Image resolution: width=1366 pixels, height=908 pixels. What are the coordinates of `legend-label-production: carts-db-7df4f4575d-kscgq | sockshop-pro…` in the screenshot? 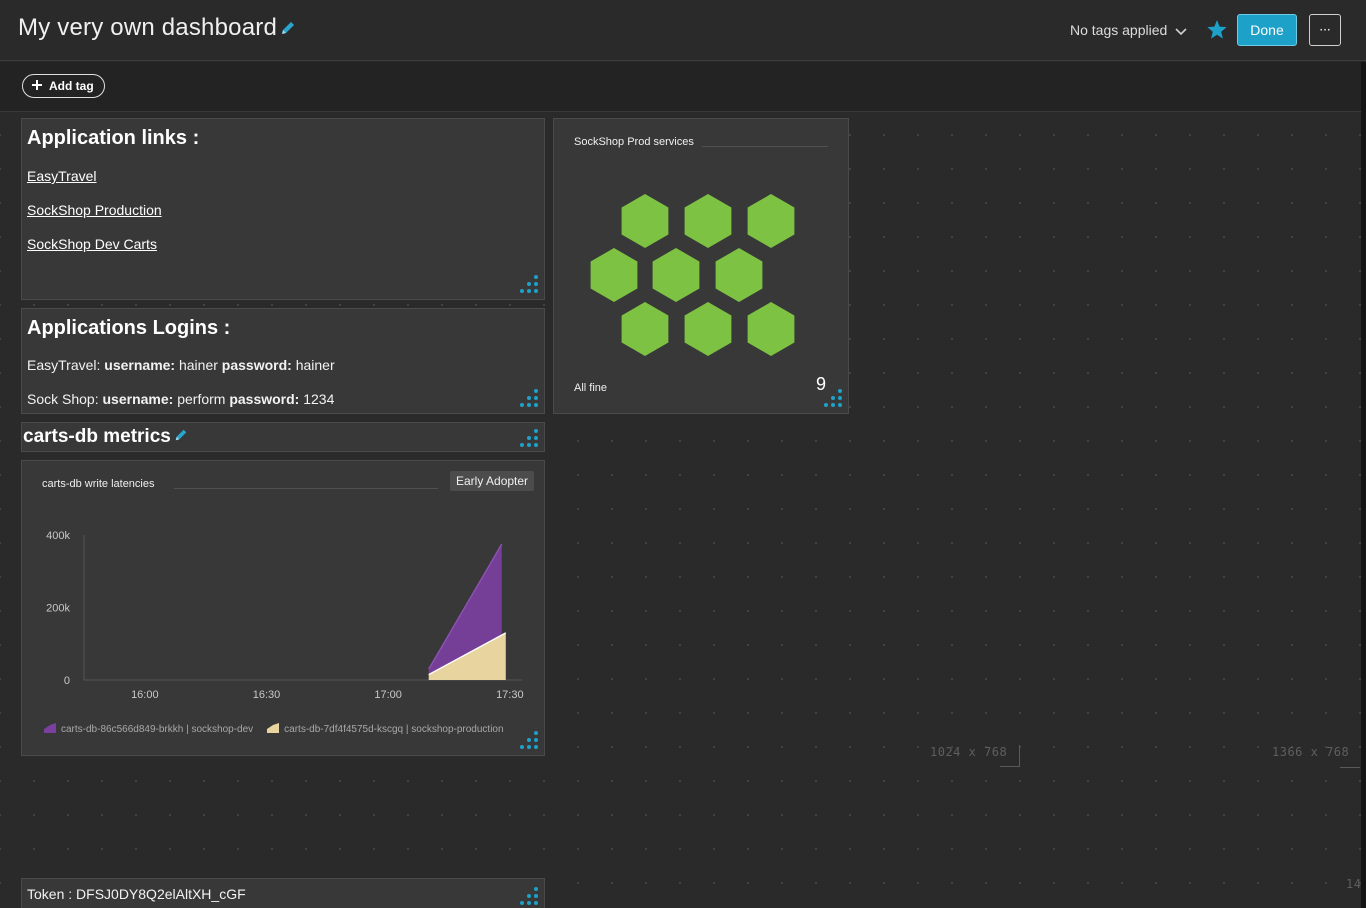 It's located at (394, 729).